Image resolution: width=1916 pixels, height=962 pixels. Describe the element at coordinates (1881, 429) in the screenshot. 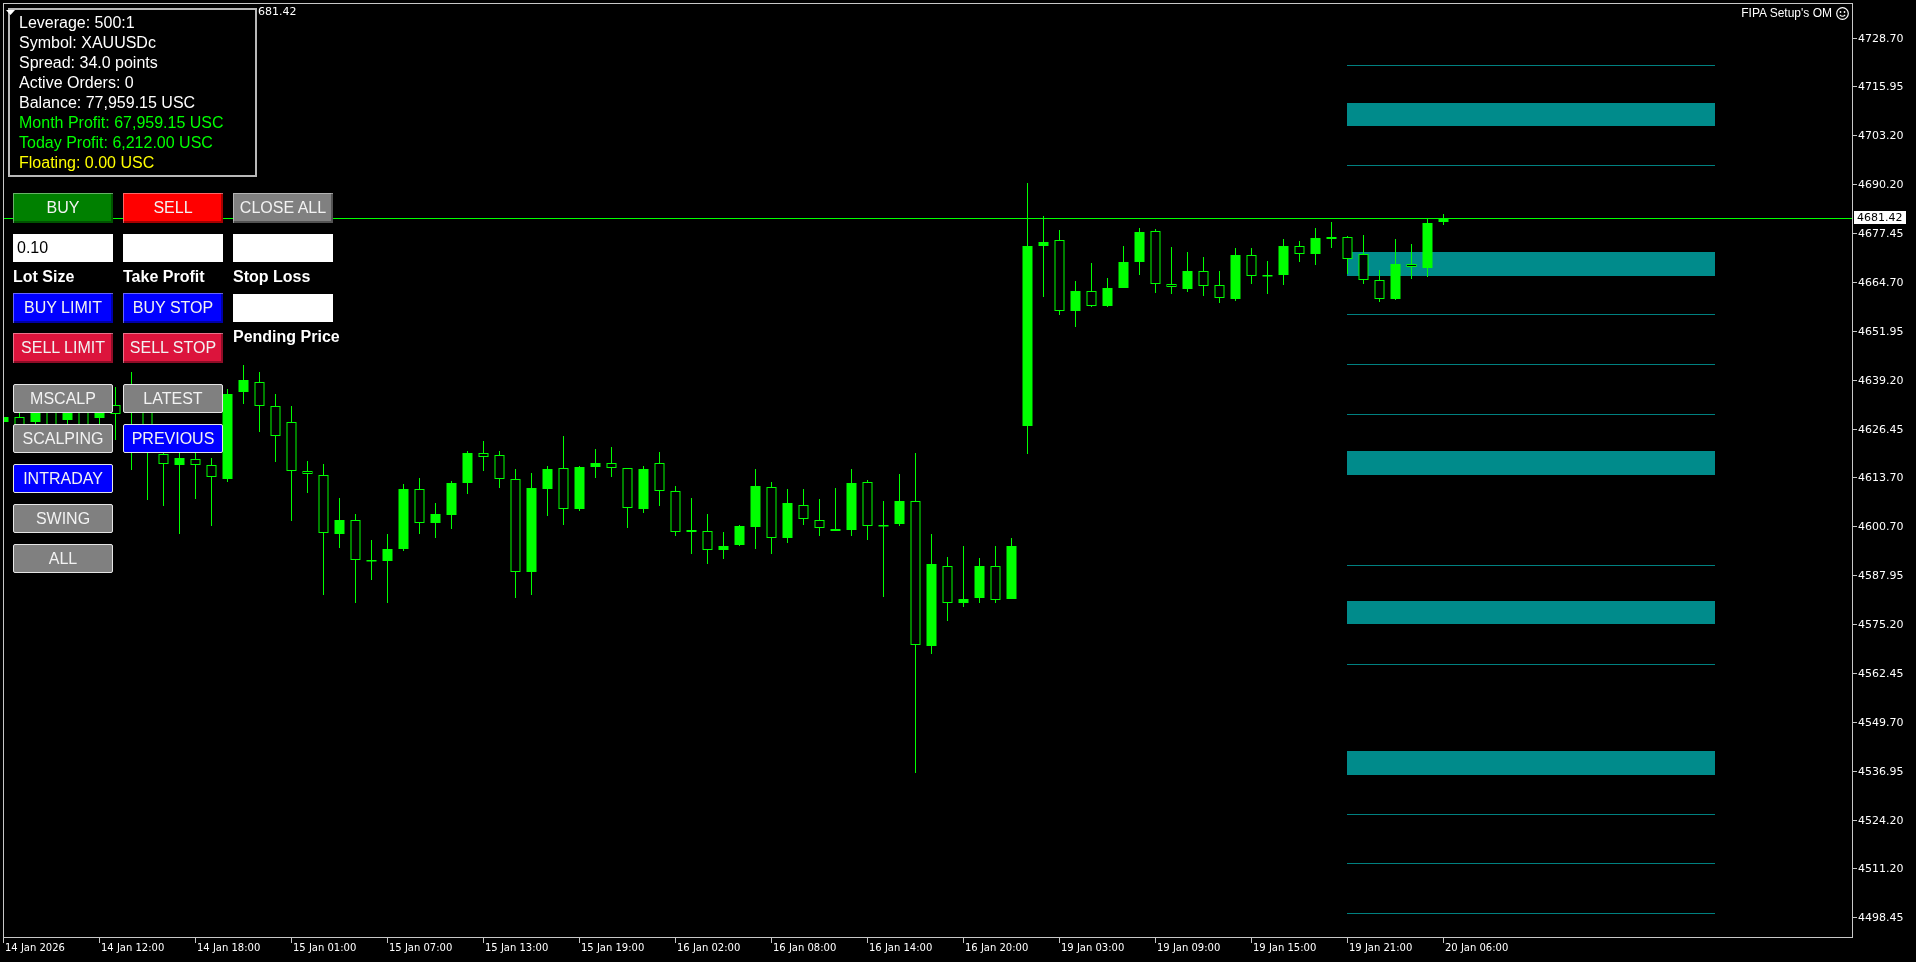

I see `price-label: 4626.45` at that location.